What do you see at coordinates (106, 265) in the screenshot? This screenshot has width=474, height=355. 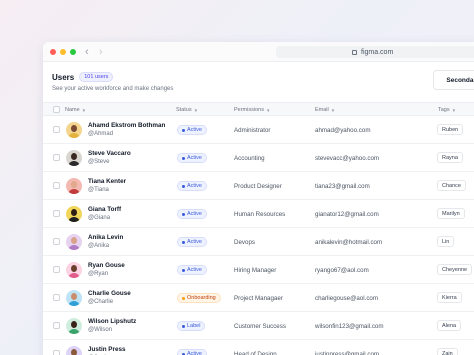 I see `user-name: Ryan Gouse` at bounding box center [106, 265].